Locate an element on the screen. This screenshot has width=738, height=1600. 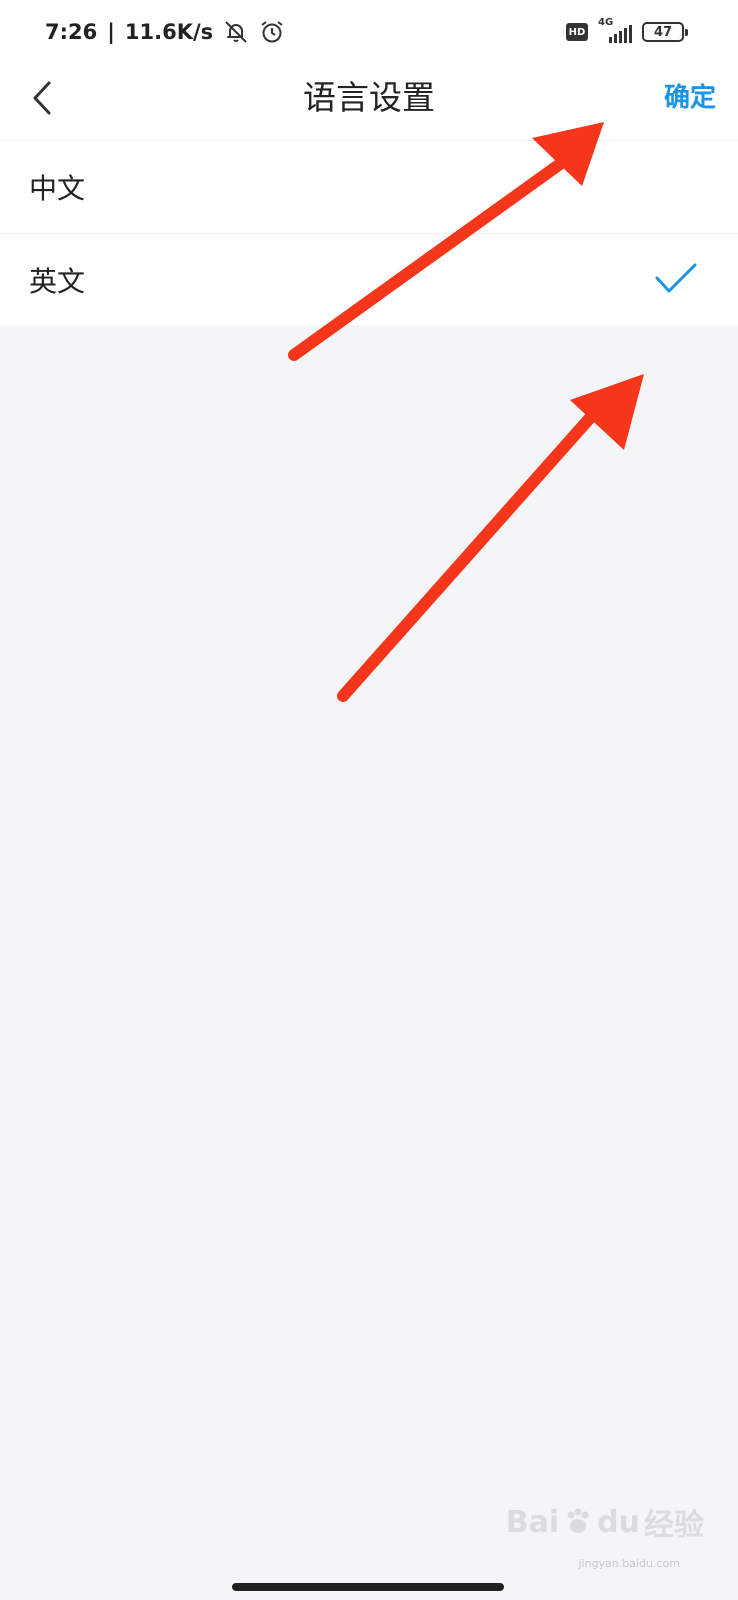
status-time: 7:26 is located at coordinates (71, 32).